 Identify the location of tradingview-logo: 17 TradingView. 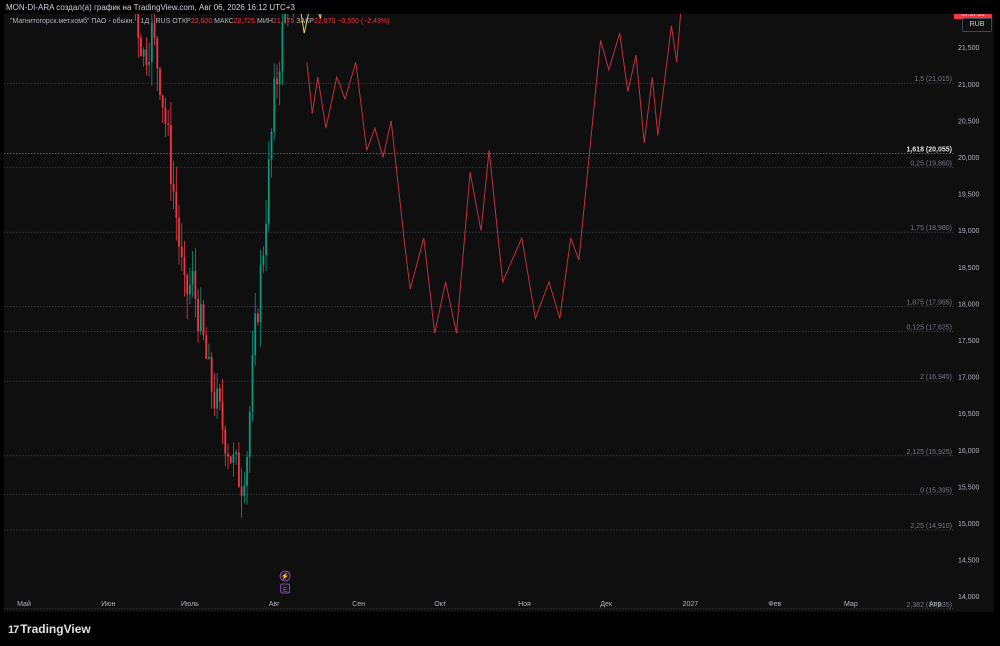
(49, 629).